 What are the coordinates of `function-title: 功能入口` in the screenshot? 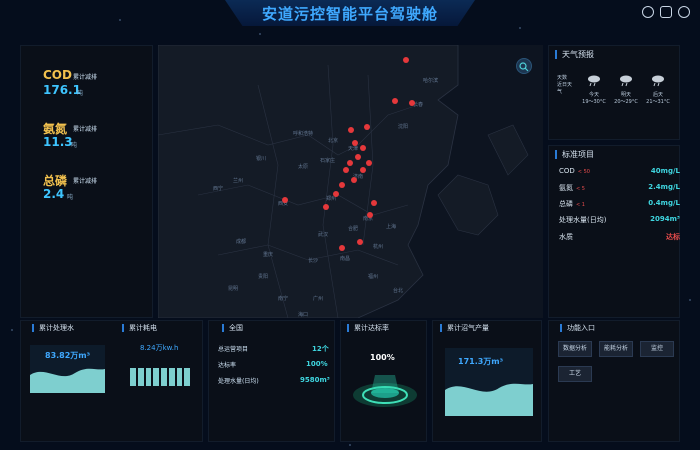 It's located at (577, 328).